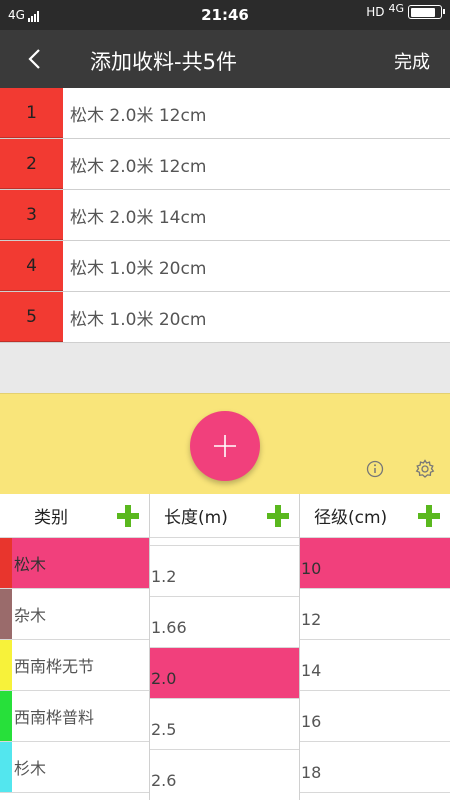 This screenshot has height=800, width=450. What do you see at coordinates (164, 780) in the screenshot?
I see `length-option-label: 2.6` at bounding box center [164, 780].